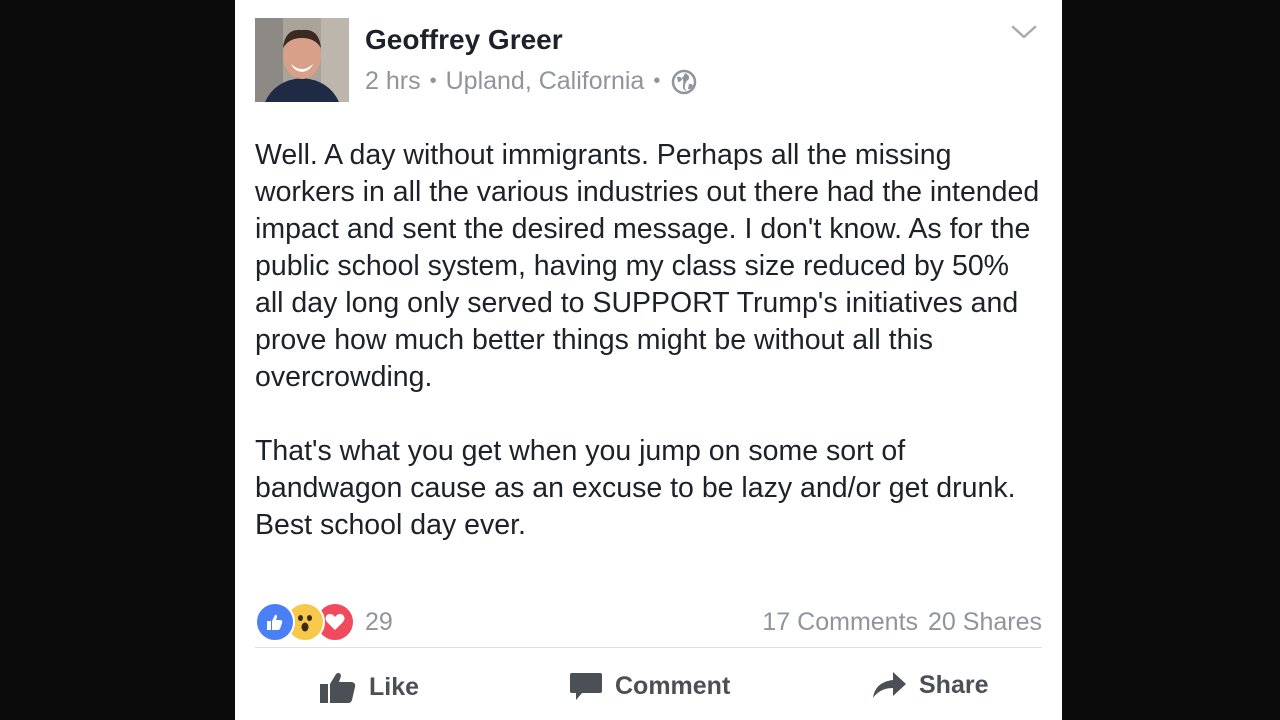 The width and height of the screenshot is (1280, 720). I want to click on divider, so click(648, 647).